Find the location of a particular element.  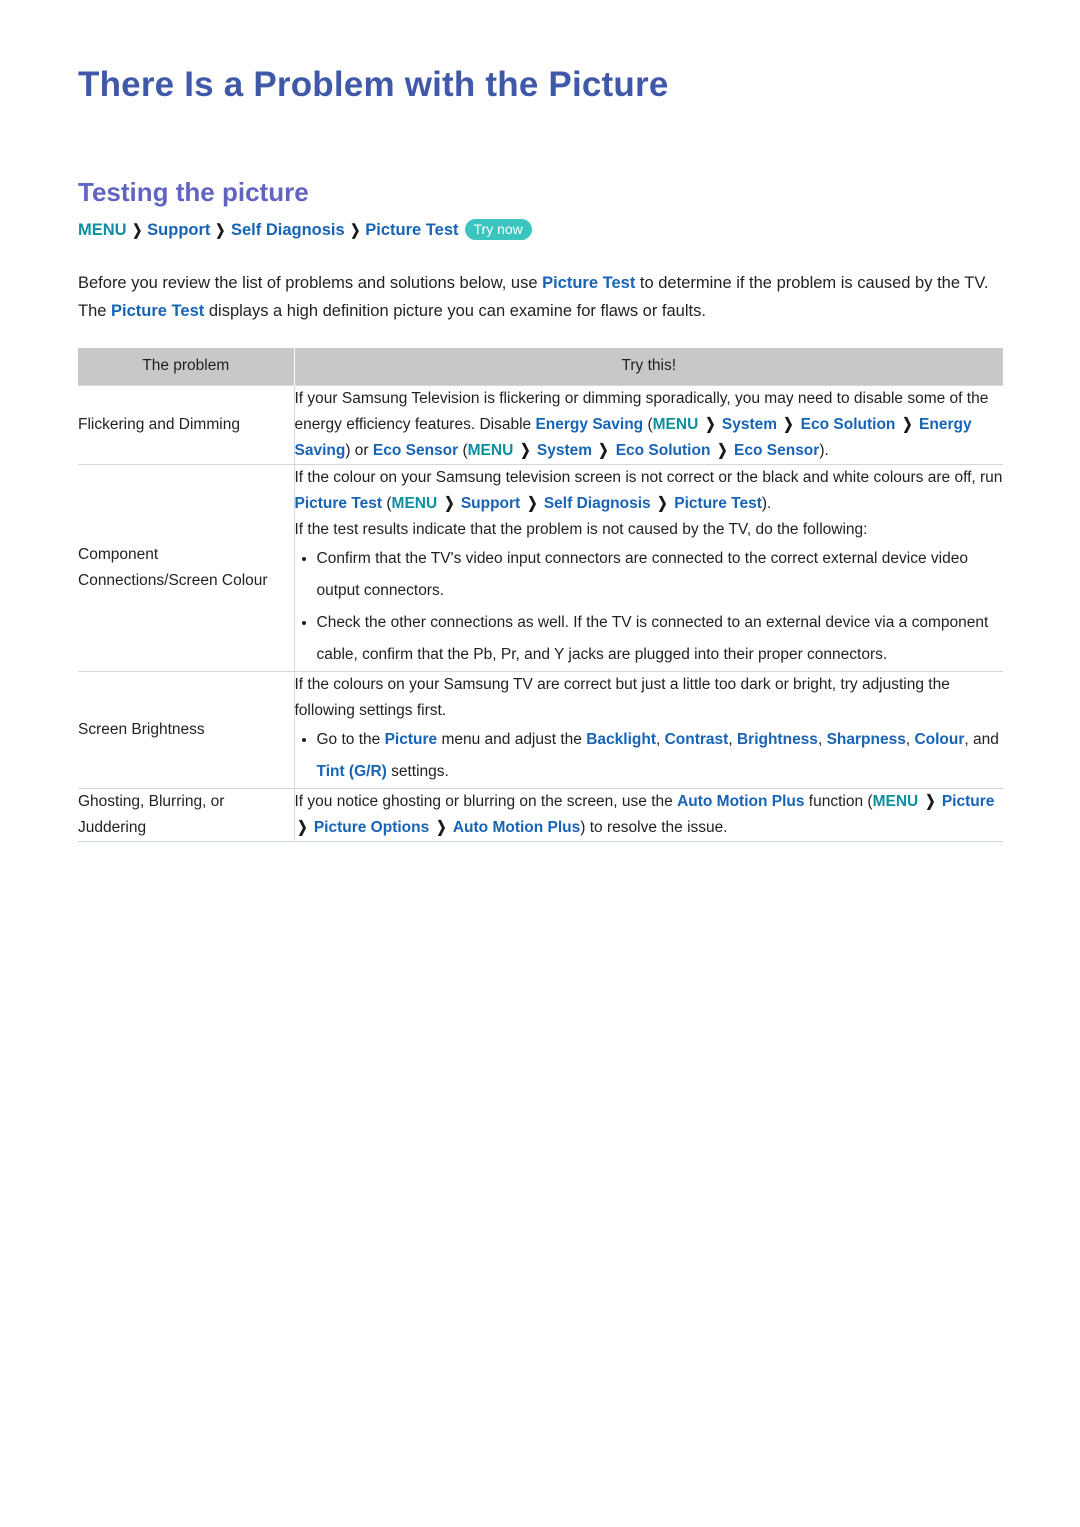

link-brightness: Brightness is located at coordinates (777, 739).